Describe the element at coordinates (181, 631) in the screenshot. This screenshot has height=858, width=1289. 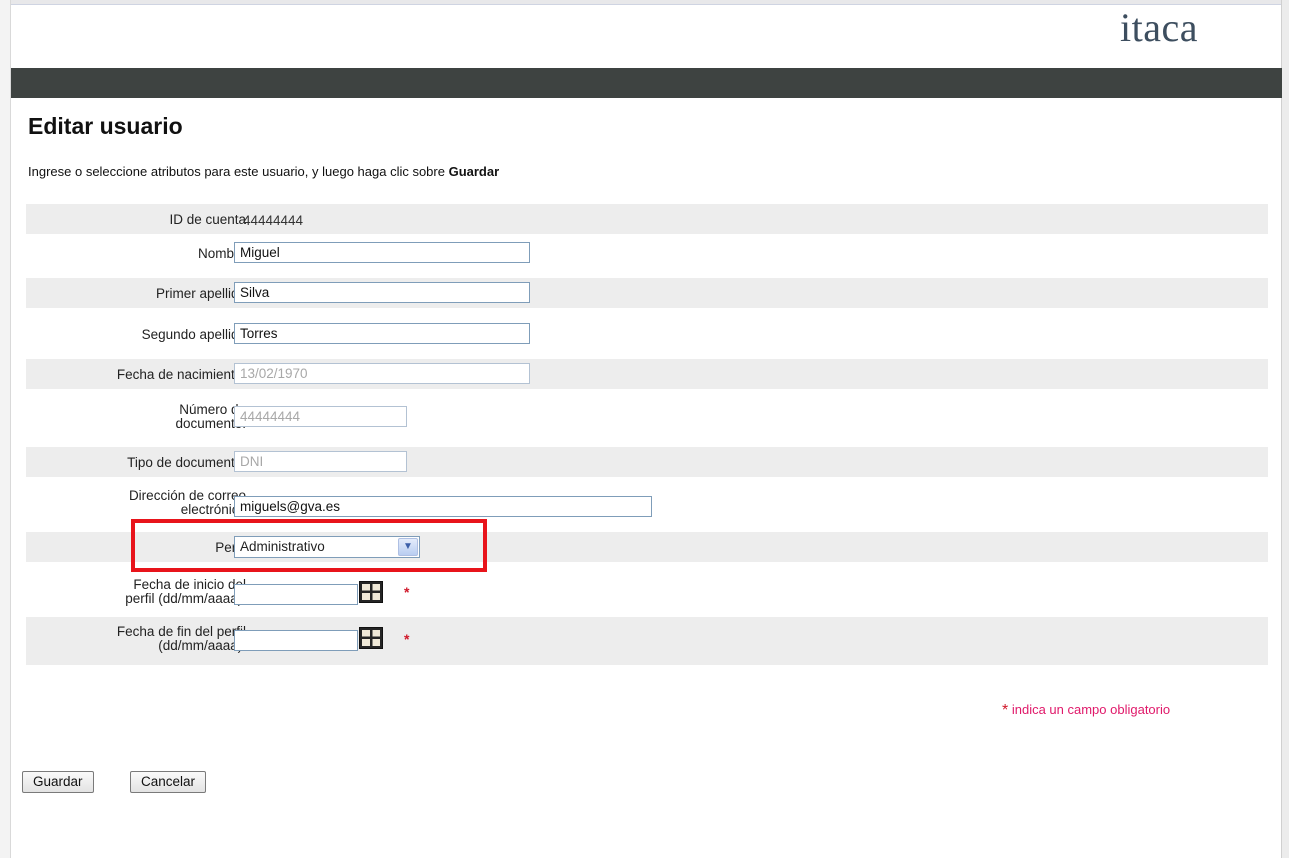
I see `profile-end-label-line1: Fecha de fin del perfil` at that location.